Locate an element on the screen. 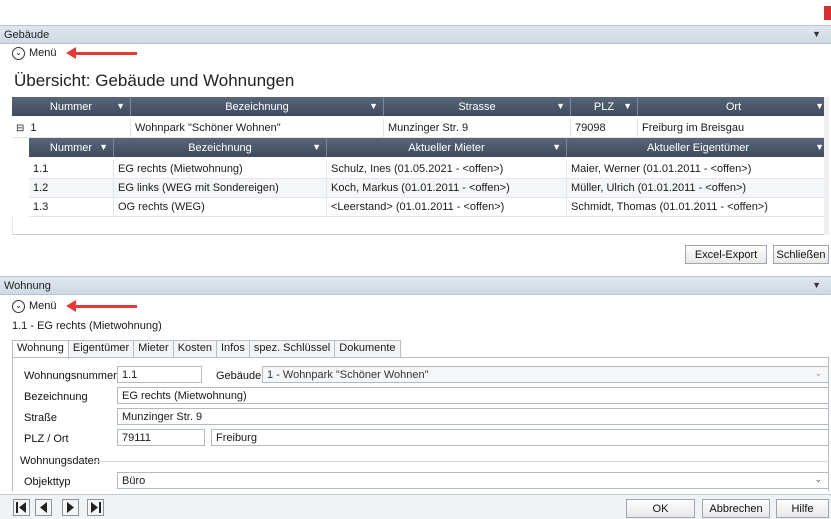 This screenshot has width=831, height=519. last-record-button is located at coordinates (95, 507).